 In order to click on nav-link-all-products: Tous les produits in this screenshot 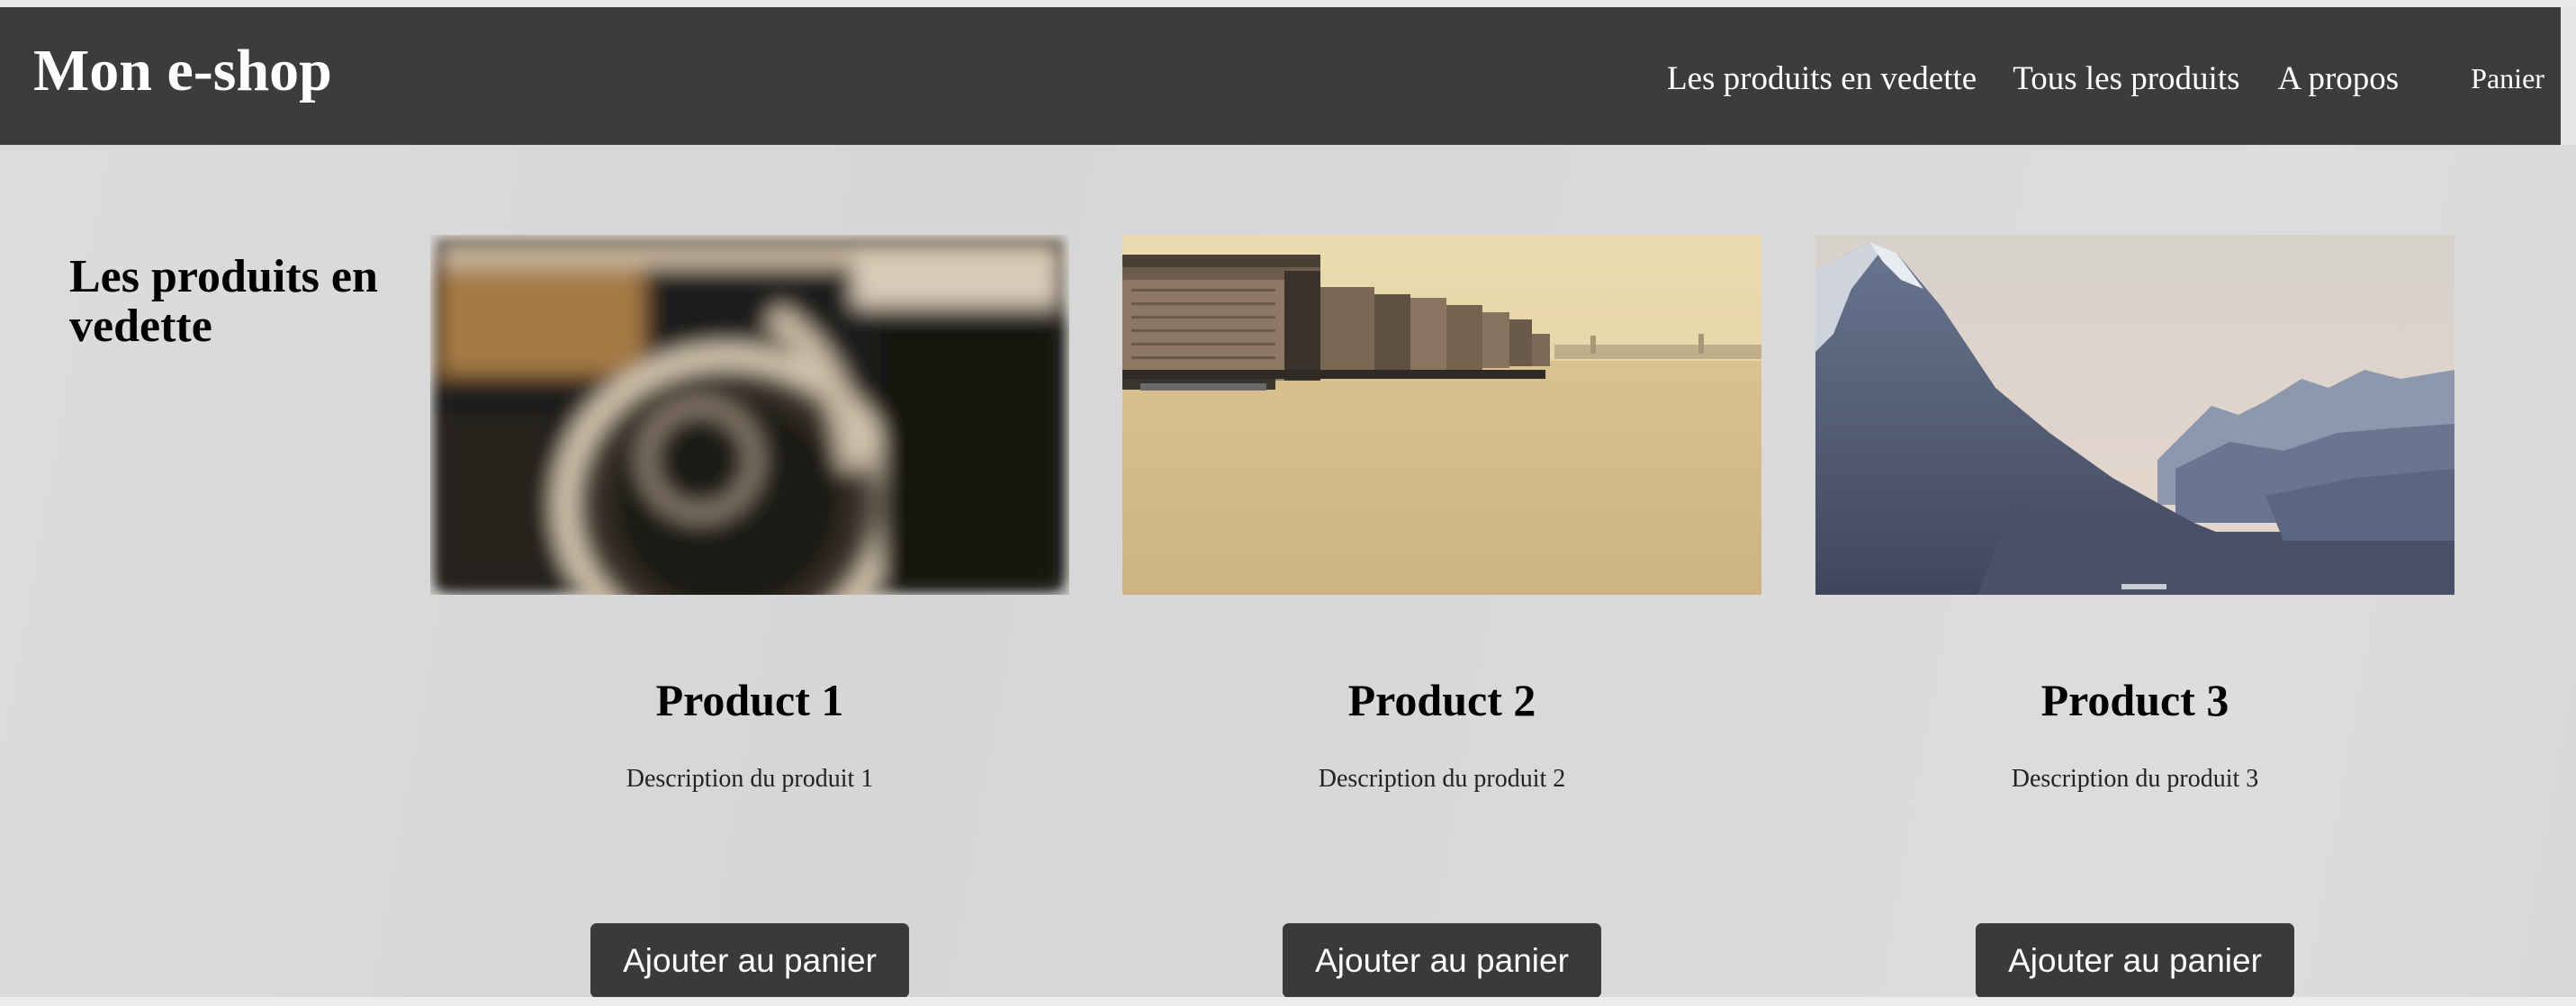, I will do `click(2126, 78)`.